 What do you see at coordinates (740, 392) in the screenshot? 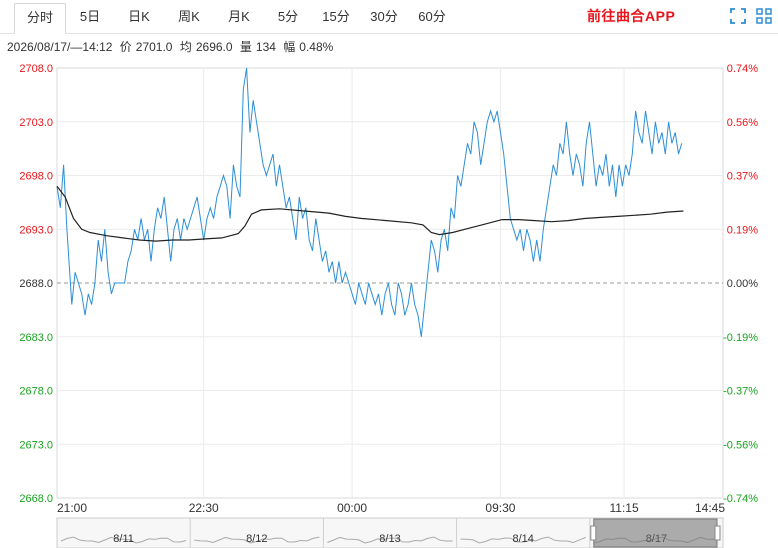
I see `y-pct-label: -0.37%` at bounding box center [740, 392].